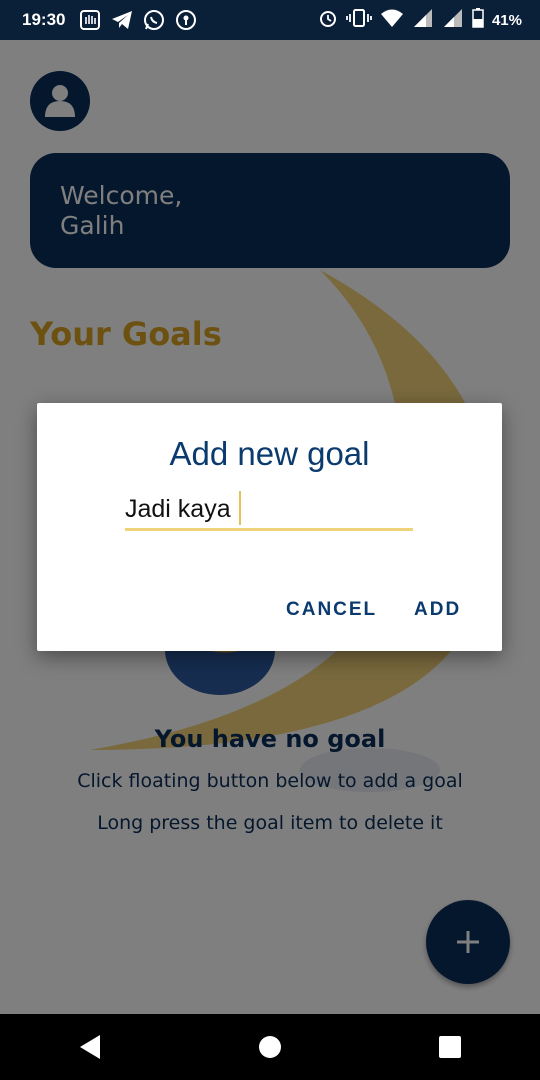 Image resolution: width=540 pixels, height=1080 pixels. What do you see at coordinates (90, 20) in the screenshot?
I see `hand-app-icon` at bounding box center [90, 20].